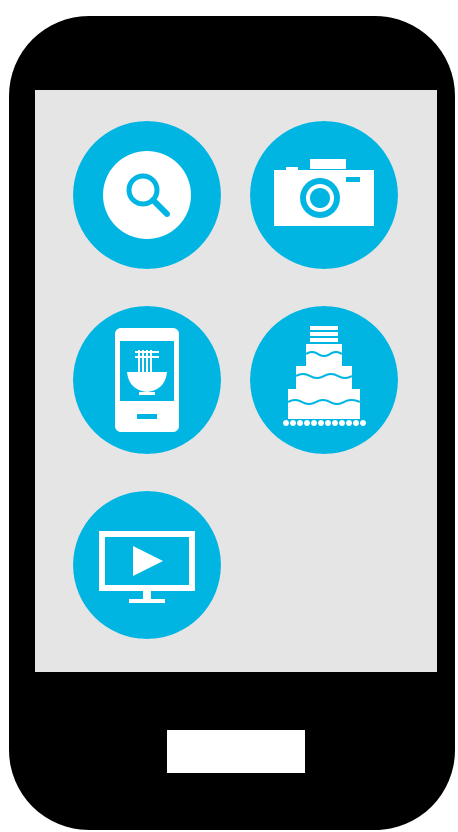 Image resolution: width=458 pixels, height=832 pixels. Describe the element at coordinates (236, 751) in the screenshot. I see `home-button` at that location.